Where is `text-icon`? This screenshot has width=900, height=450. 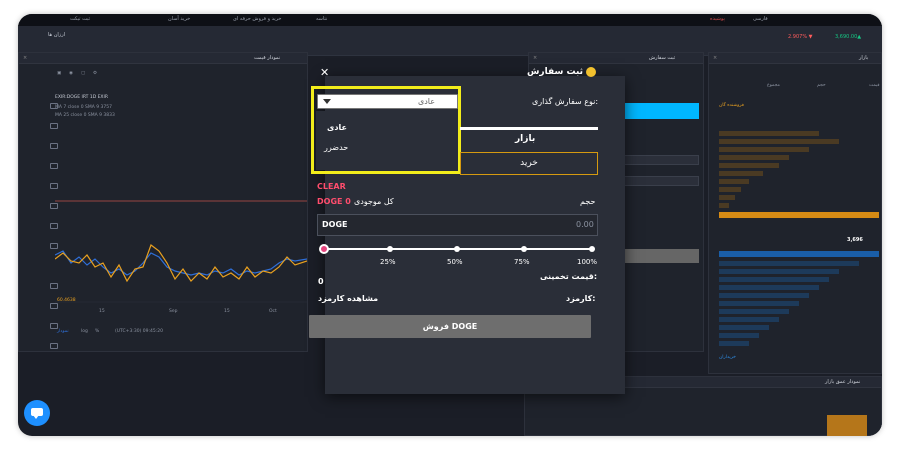 text-icon is located at coordinates (54, 186).